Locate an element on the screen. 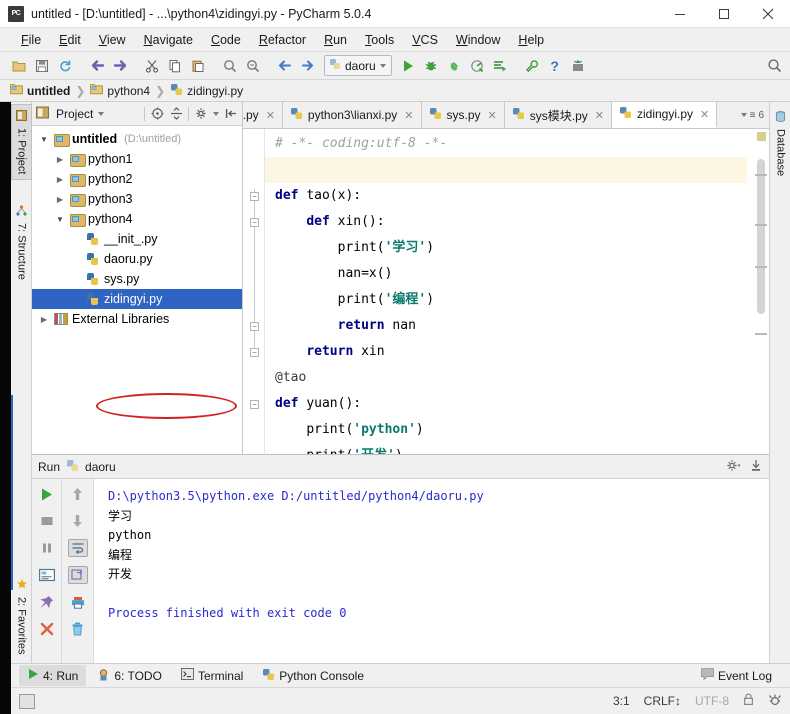 This screenshot has width=790, height=714. menu-item-run: Run is located at coordinates (335, 40).